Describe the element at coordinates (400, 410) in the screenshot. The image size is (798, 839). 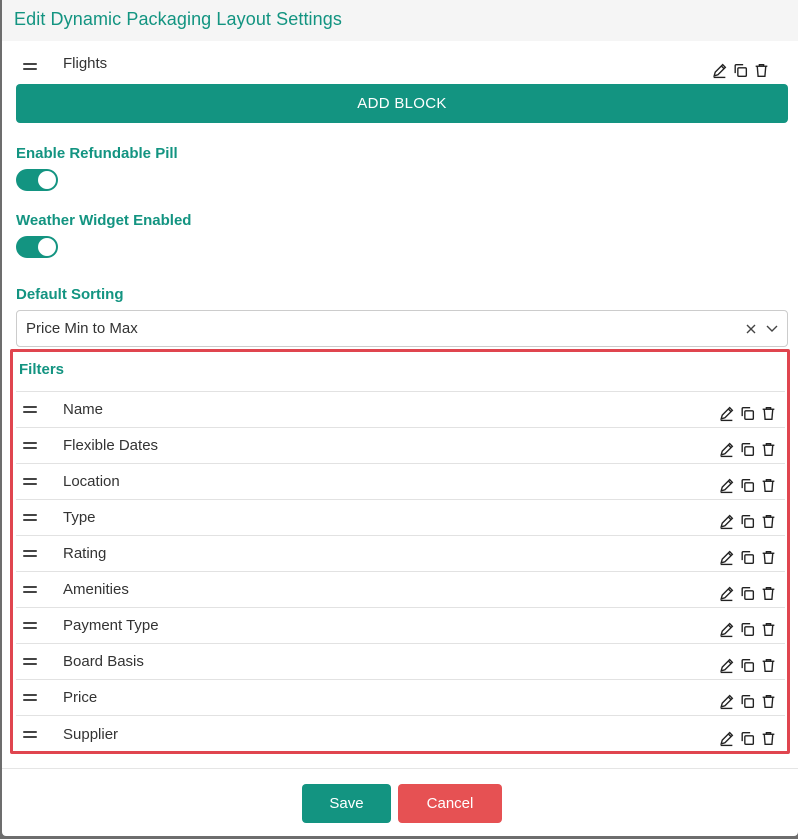
I see `filter-row-name: Name` at that location.